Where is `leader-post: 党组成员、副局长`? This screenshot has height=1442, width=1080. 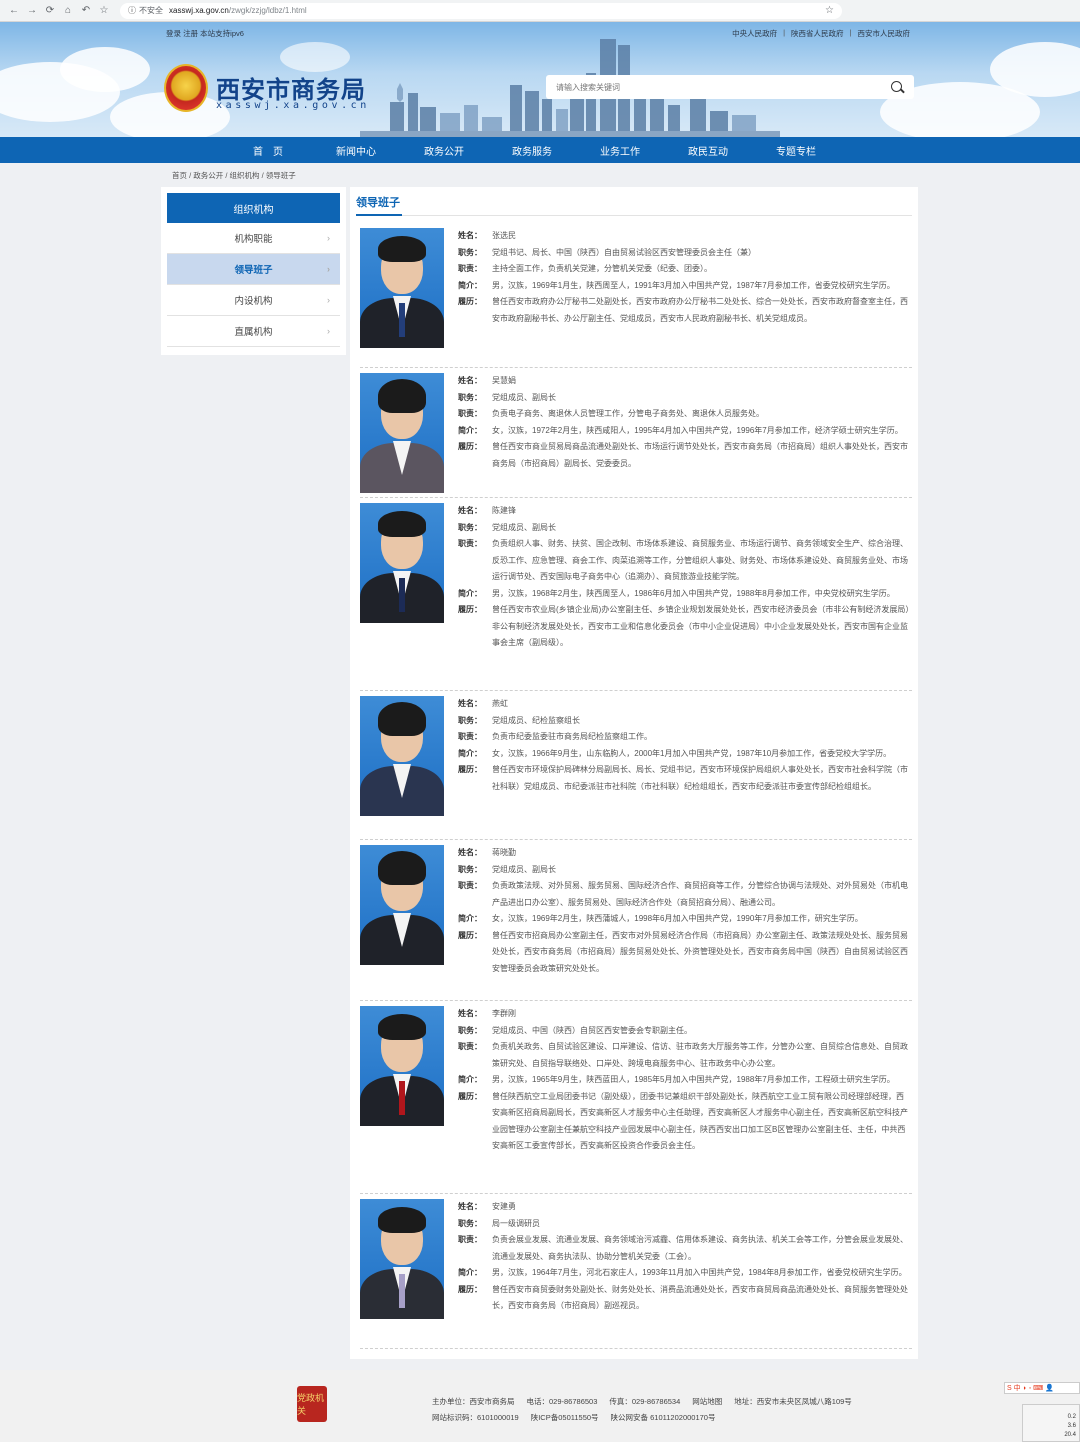 leader-post: 党组成员、副局长 is located at coordinates (524, 397).